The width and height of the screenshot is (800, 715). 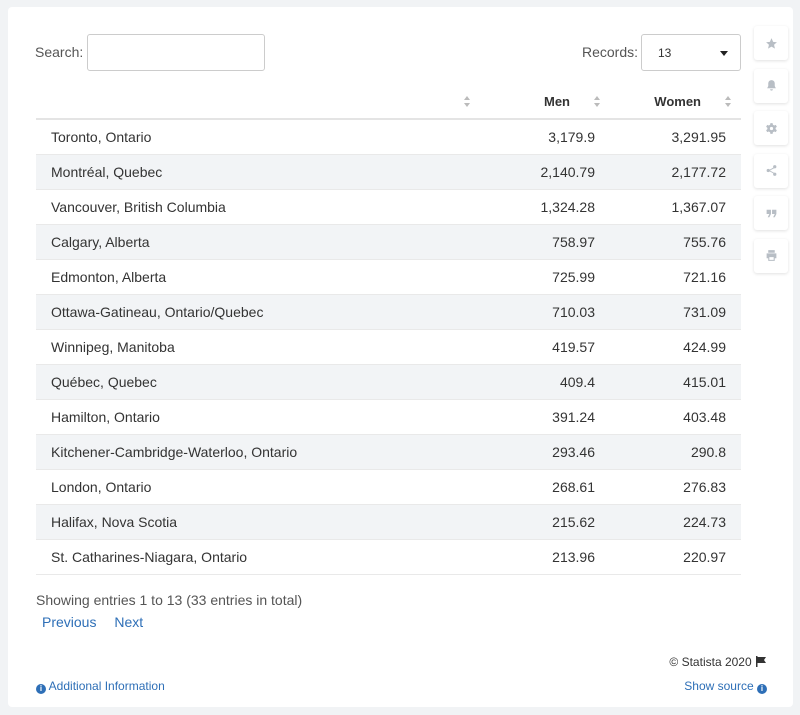 I want to click on notification-button, so click(x=771, y=85).